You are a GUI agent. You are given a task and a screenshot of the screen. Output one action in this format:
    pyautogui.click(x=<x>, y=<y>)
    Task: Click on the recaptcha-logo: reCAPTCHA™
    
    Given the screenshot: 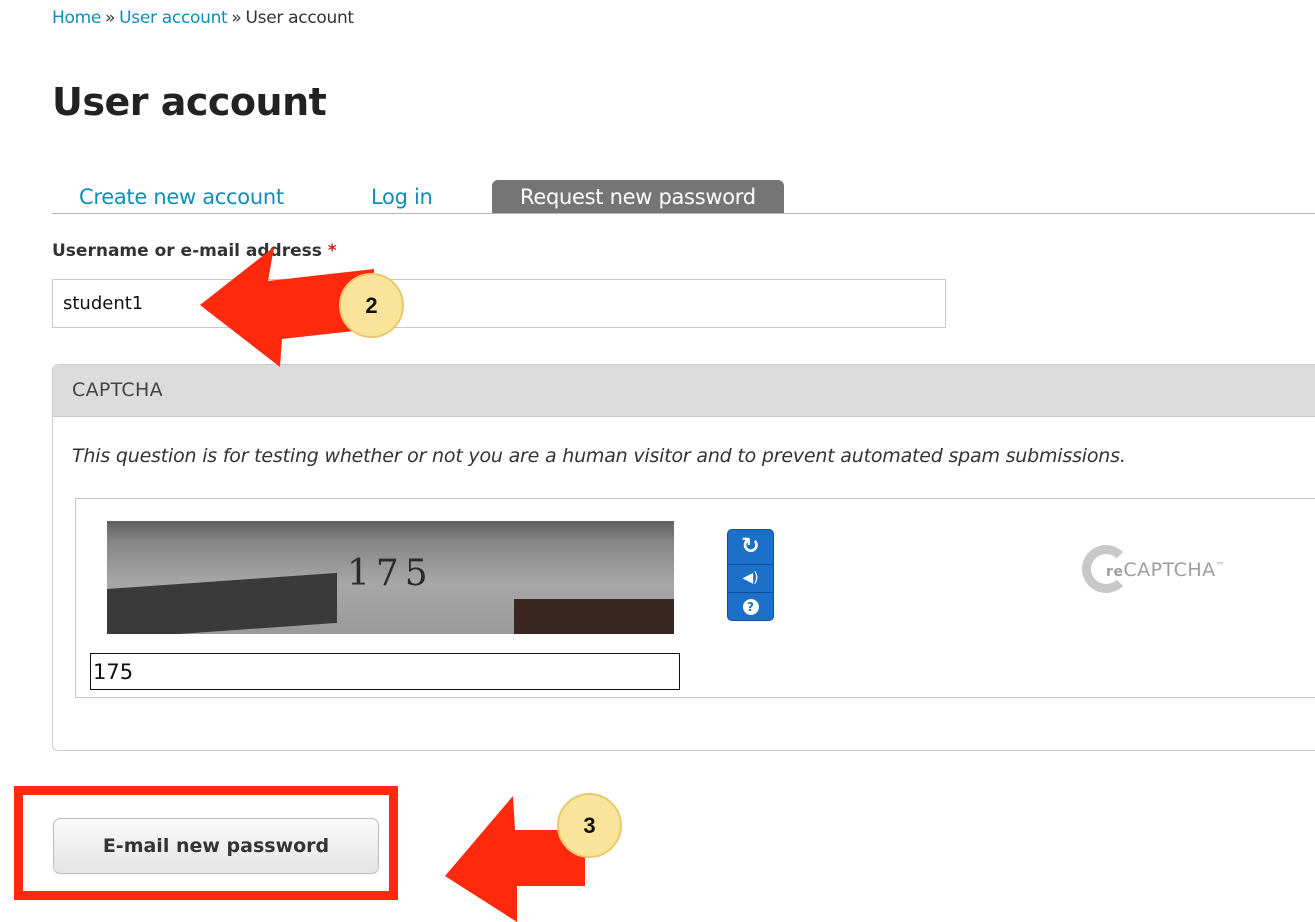 What is the action you would take?
    pyautogui.click(x=1172, y=575)
    